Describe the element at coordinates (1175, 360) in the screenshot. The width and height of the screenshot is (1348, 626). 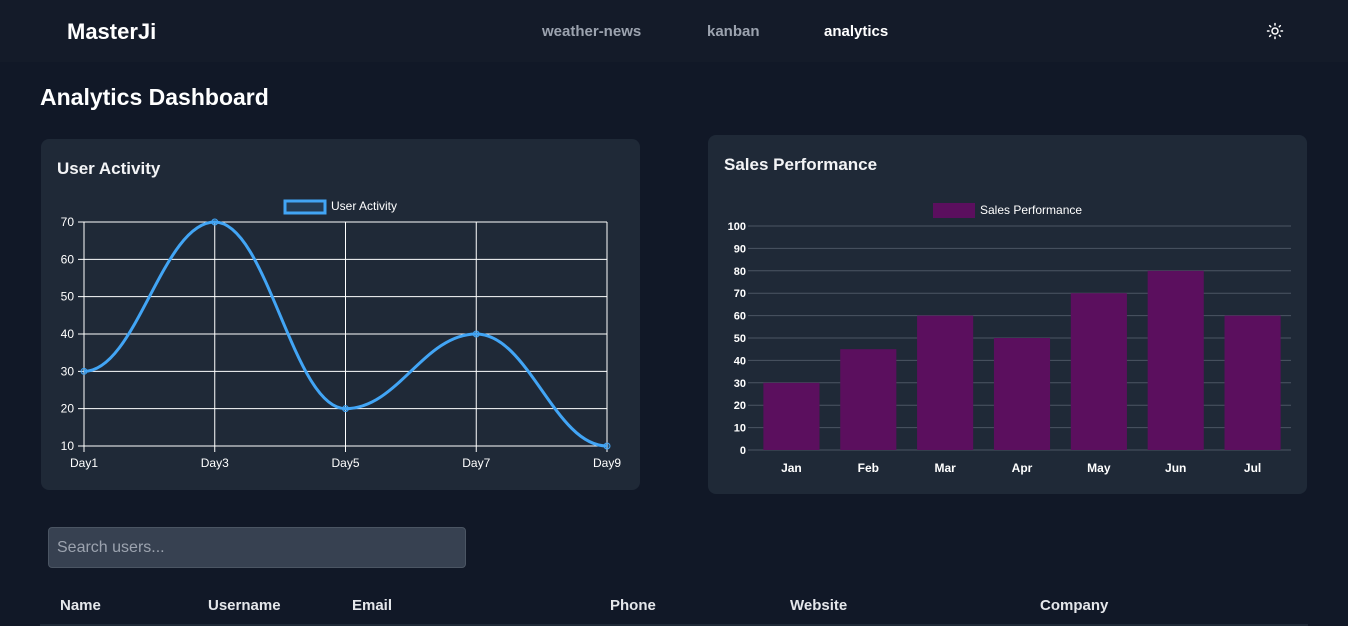
I see `bar-jun` at that location.